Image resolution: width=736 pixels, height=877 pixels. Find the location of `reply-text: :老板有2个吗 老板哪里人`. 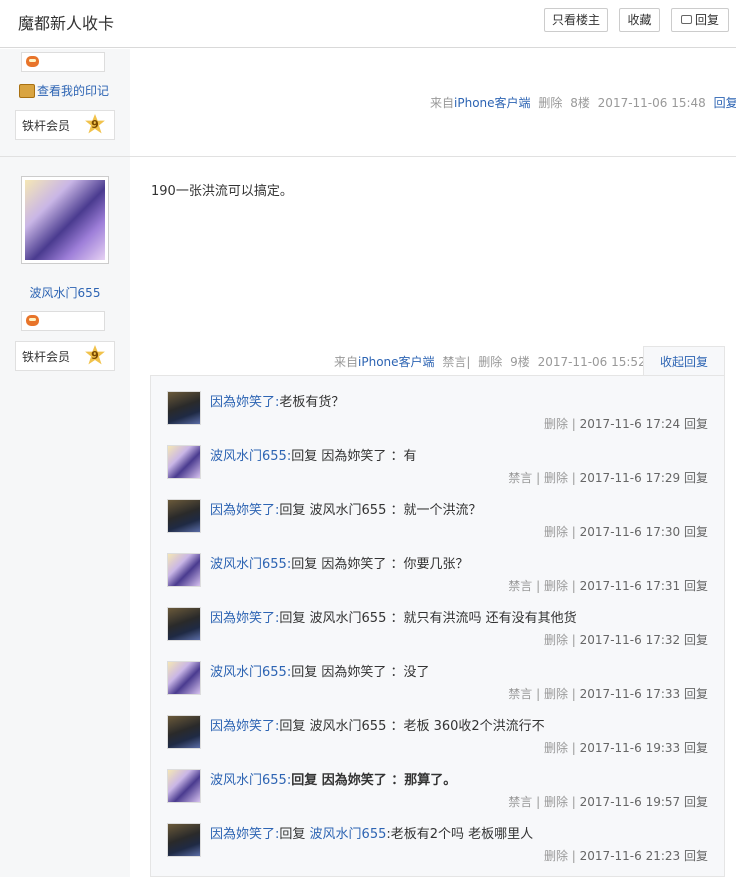

reply-text: :老板有2个吗 老板哪里人 is located at coordinates (460, 834).